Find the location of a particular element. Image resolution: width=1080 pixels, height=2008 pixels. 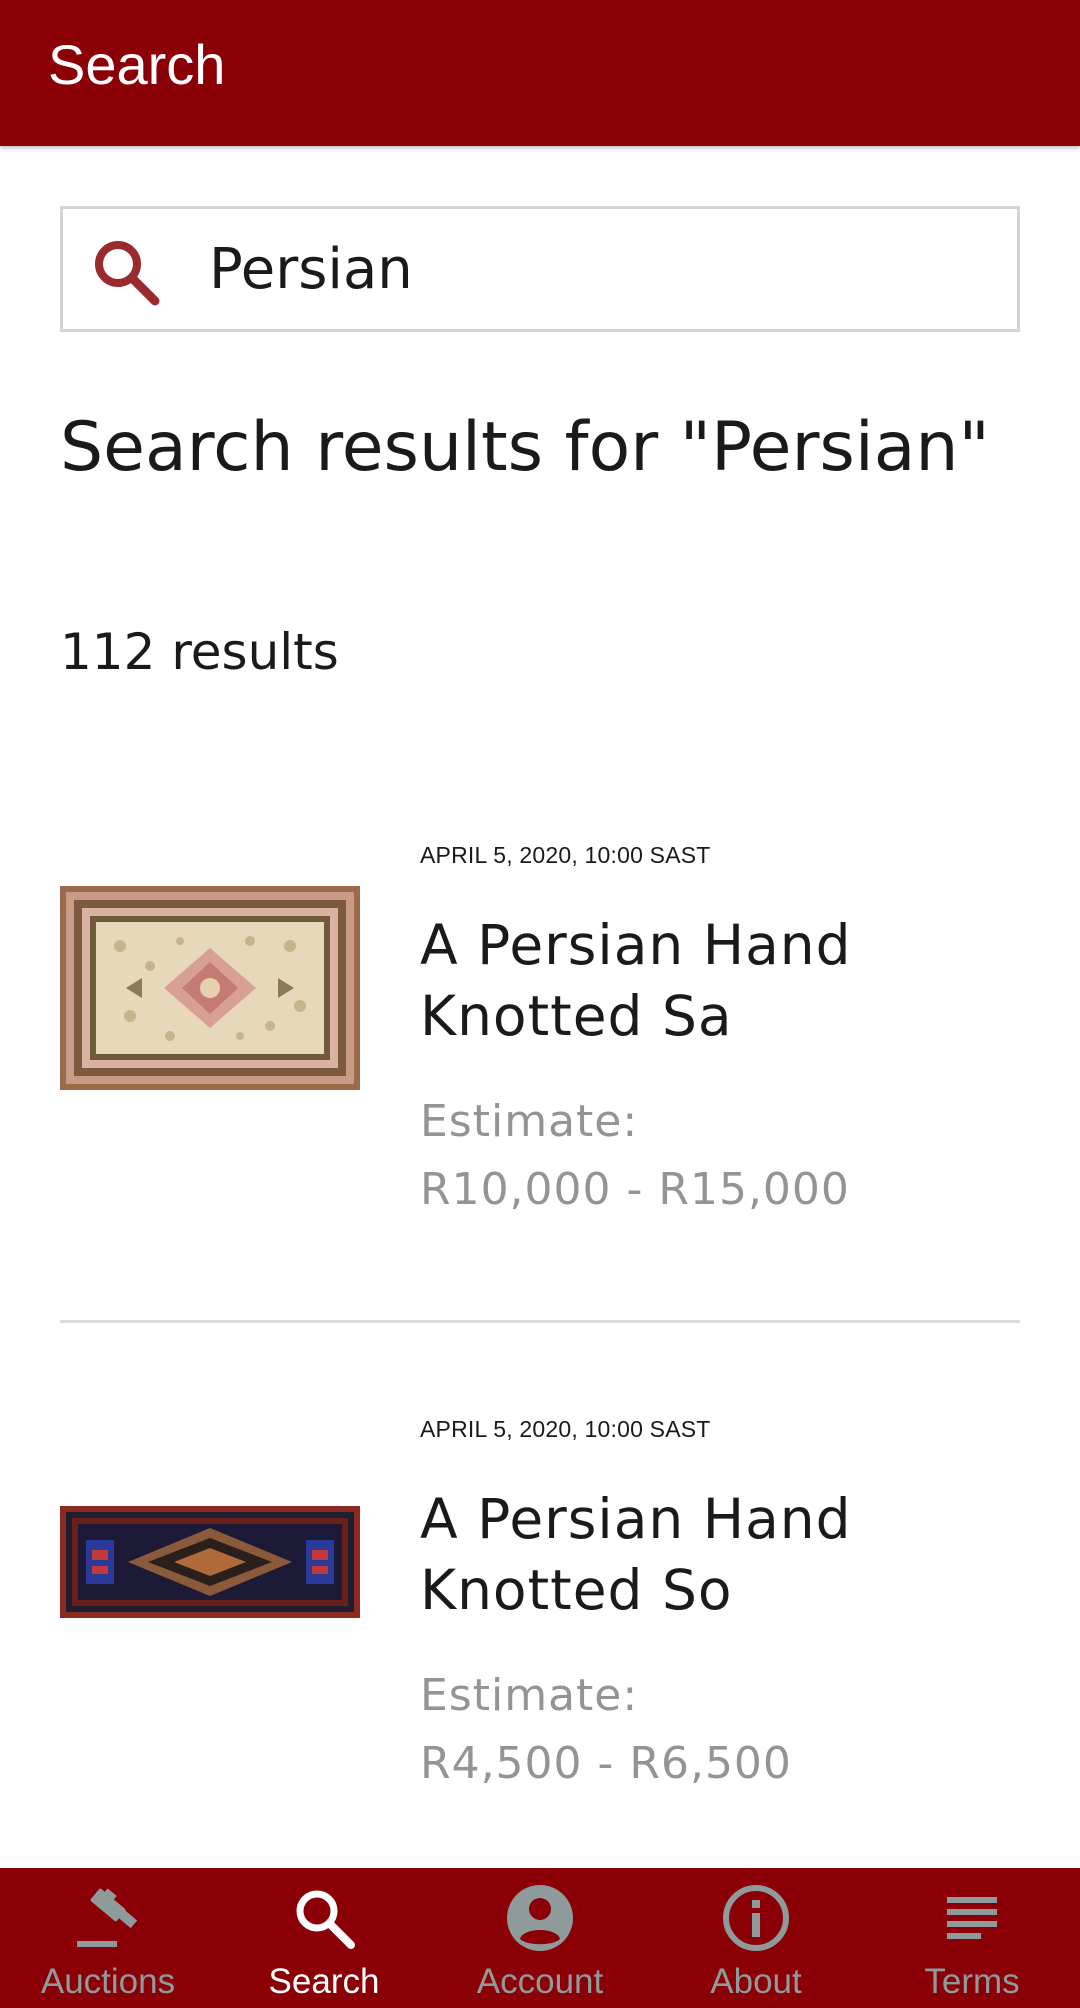

search-box is located at coordinates (540, 269).